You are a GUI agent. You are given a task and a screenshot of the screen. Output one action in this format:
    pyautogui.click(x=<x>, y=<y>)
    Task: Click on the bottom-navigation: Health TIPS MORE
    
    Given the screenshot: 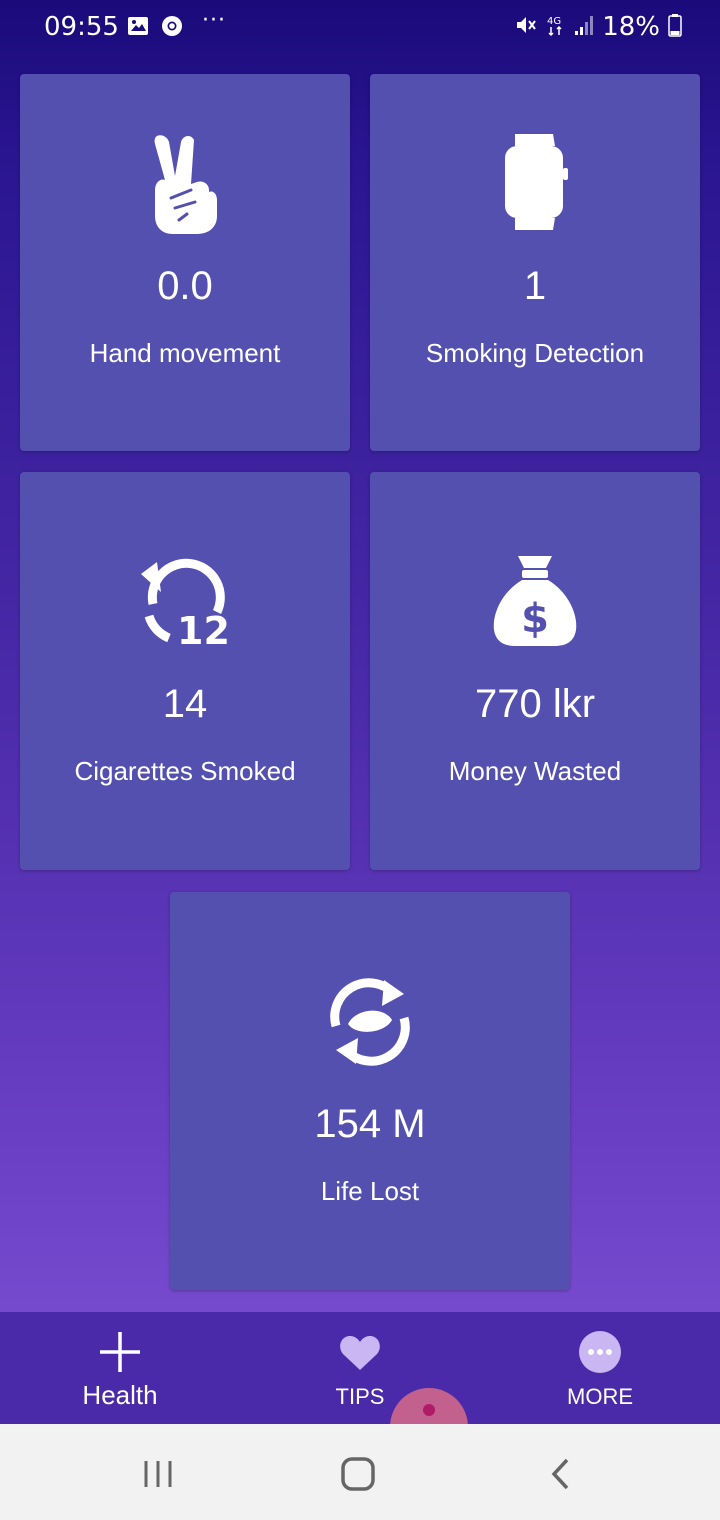 What is the action you would take?
    pyautogui.click(x=360, y=1368)
    